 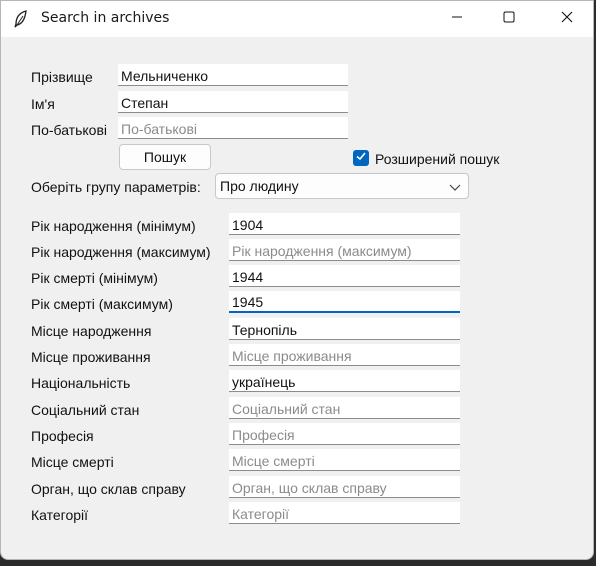 What do you see at coordinates (121, 252) in the screenshot?
I see `param-label: Рік народження (максимум)` at bounding box center [121, 252].